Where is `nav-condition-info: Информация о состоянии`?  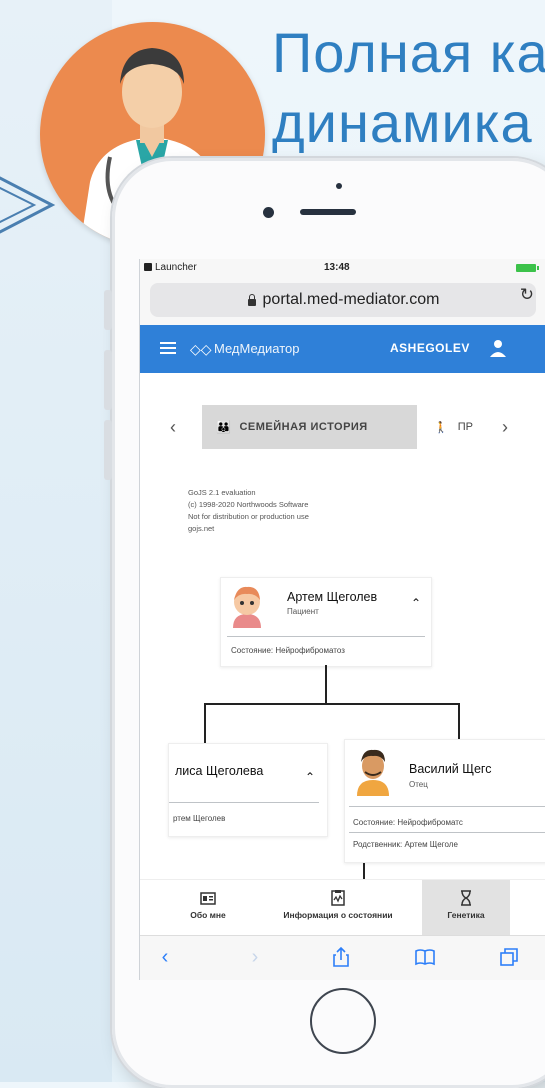
nav-condition-info: Информация о состоянии is located at coordinates (338, 908).